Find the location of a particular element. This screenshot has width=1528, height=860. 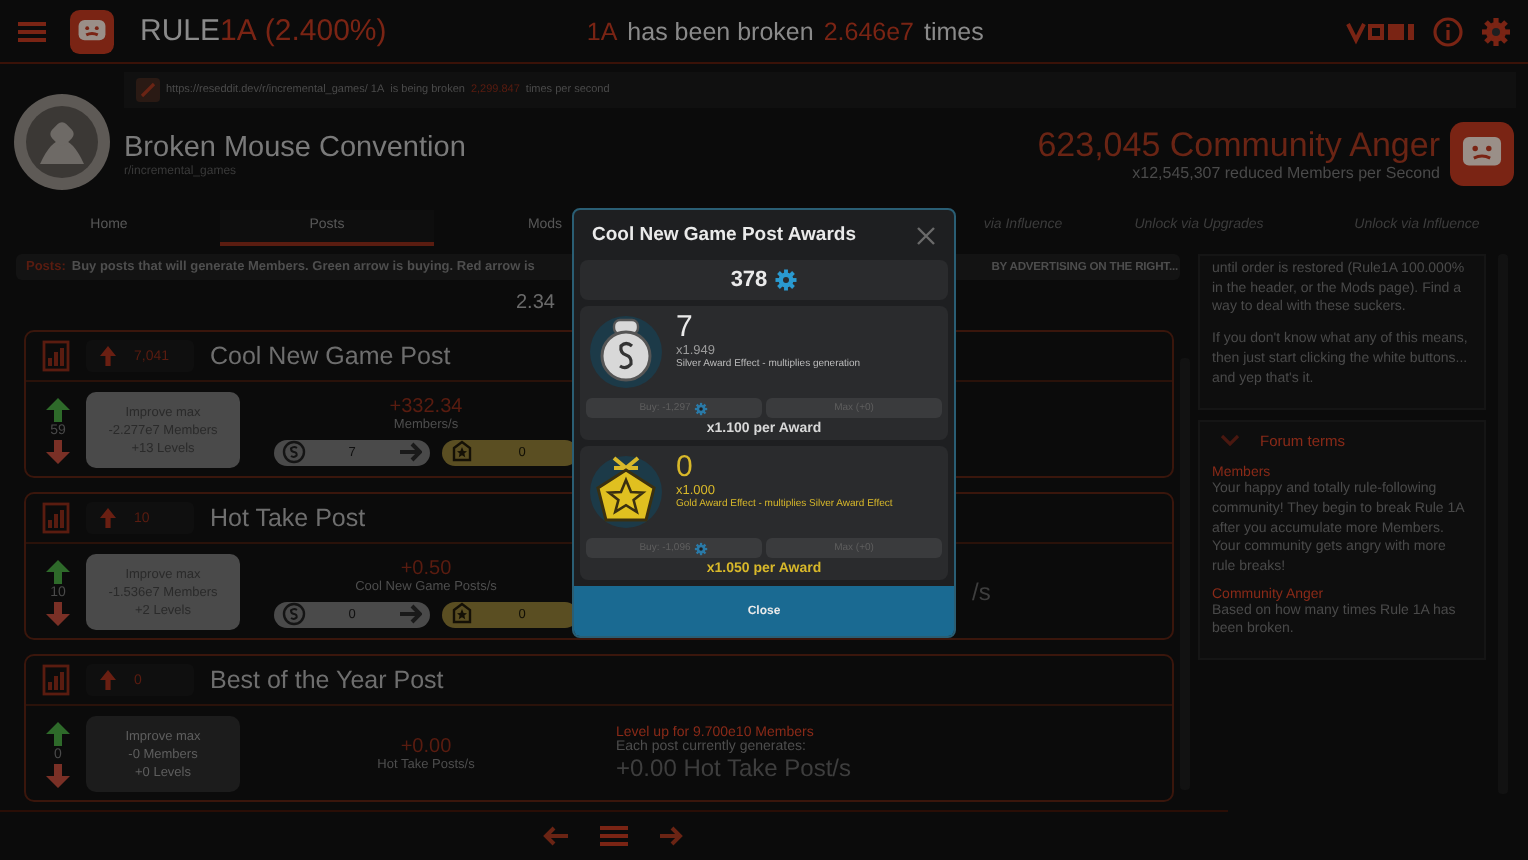

app-title: RULE is located at coordinates (180, 31).